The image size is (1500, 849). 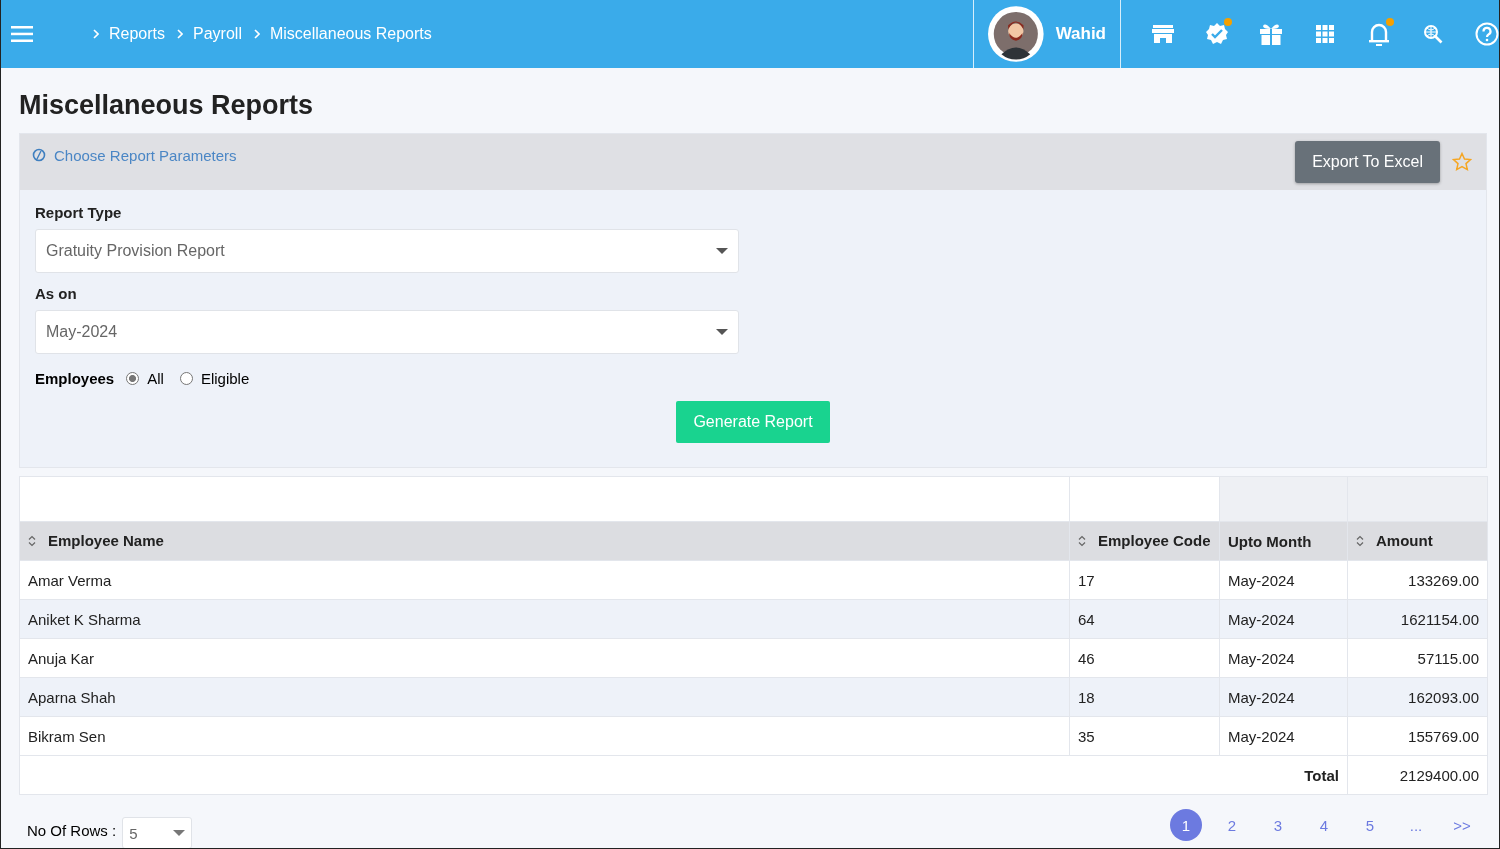 What do you see at coordinates (387, 332) in the screenshot?
I see `dropdown-field: May-2024` at bounding box center [387, 332].